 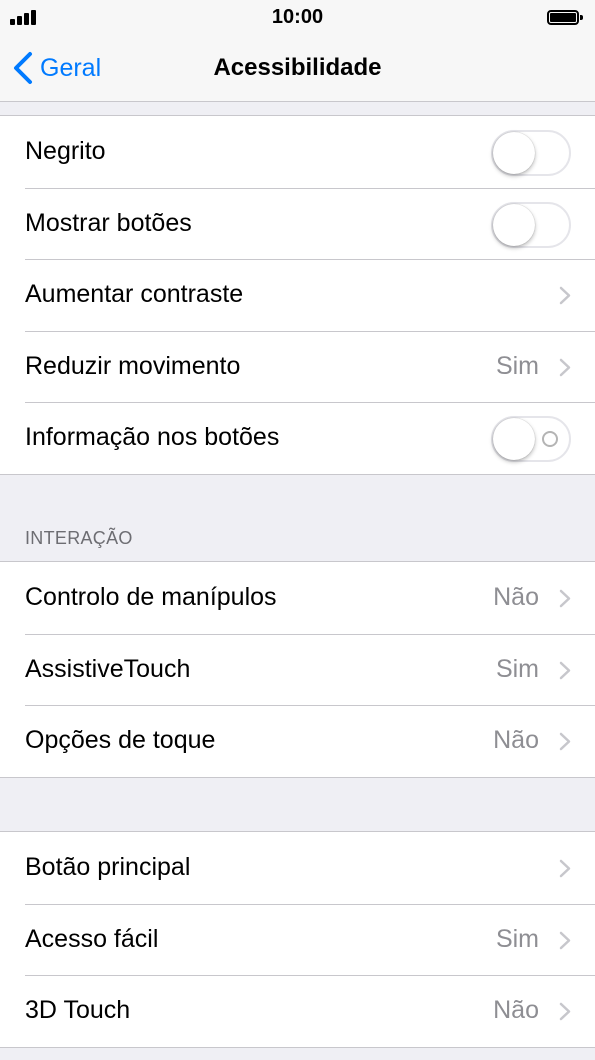 I want to click on on-off-labels-toggle, so click(x=531, y=439).